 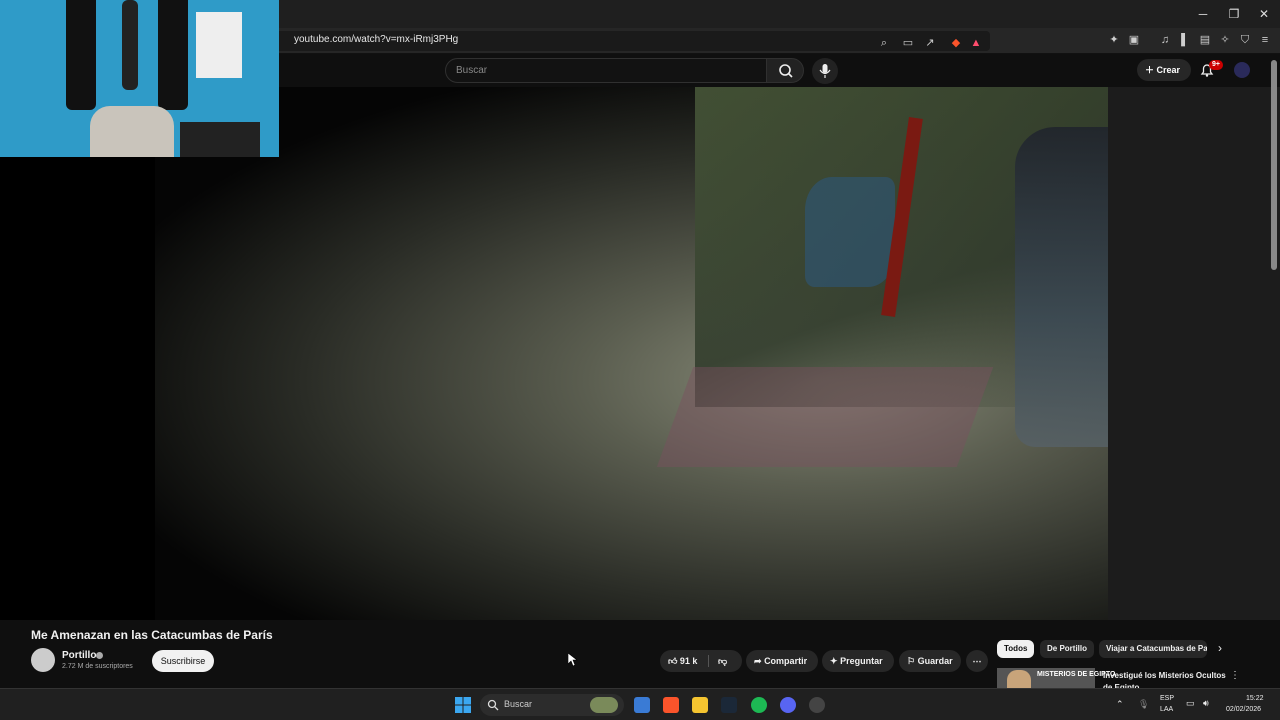 I want to click on more-actions-button: ⋯, so click(x=977, y=661).